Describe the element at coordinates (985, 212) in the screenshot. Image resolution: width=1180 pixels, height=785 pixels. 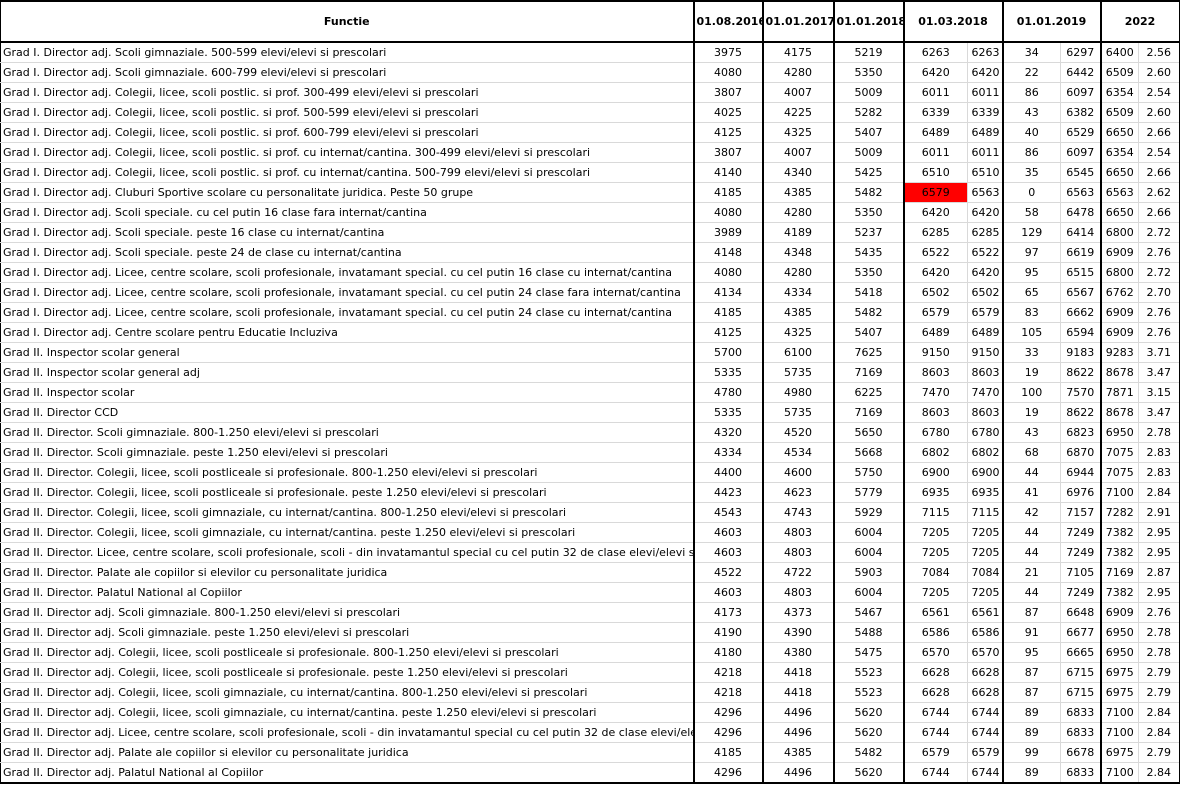
I see `cell-2018-mar-b: 6420` at that location.